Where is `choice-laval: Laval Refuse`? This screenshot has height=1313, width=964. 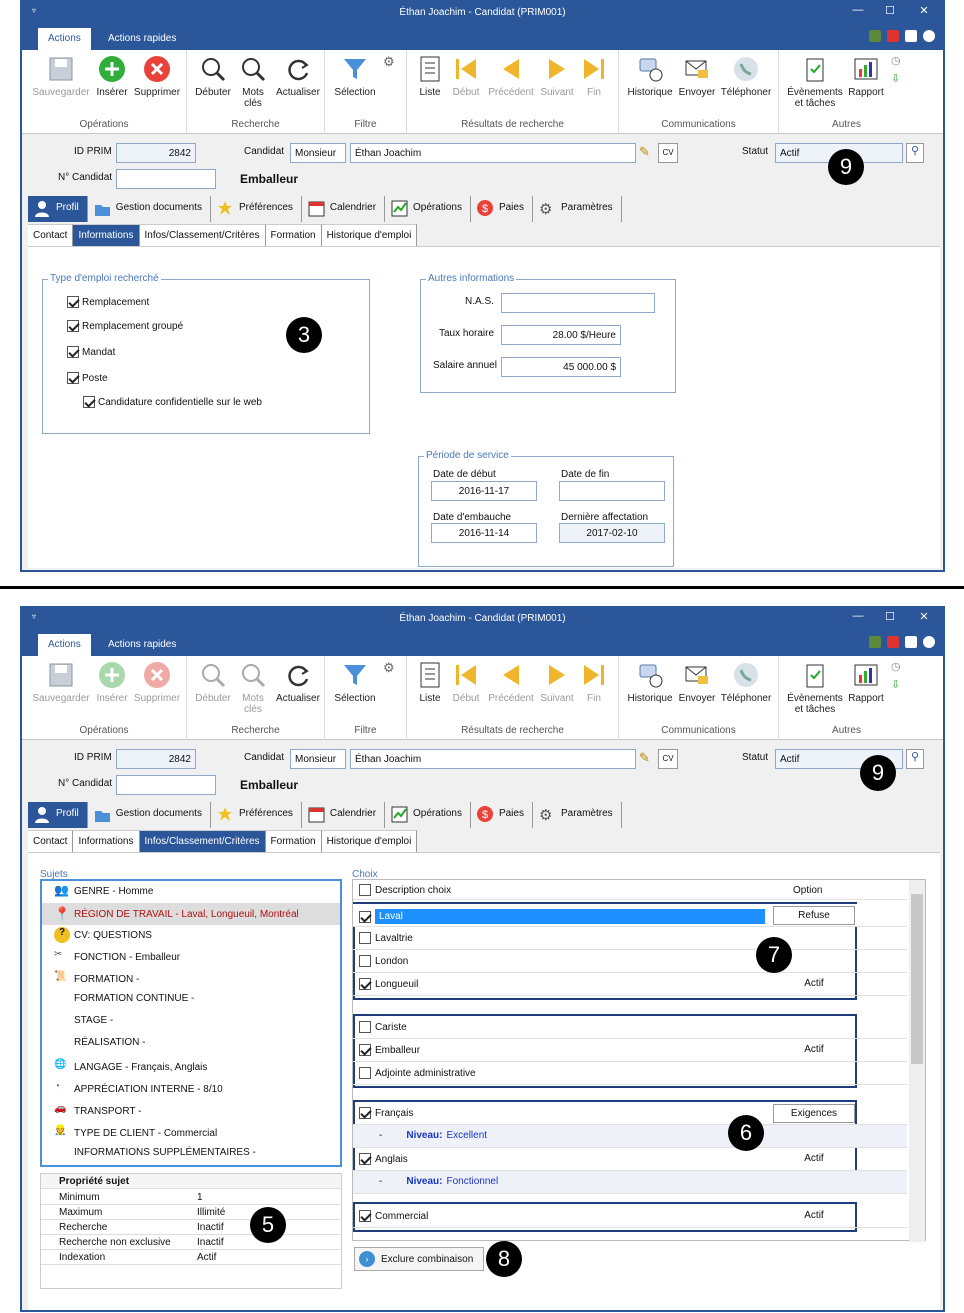 choice-laval: Laval Refuse is located at coordinates (630, 915).